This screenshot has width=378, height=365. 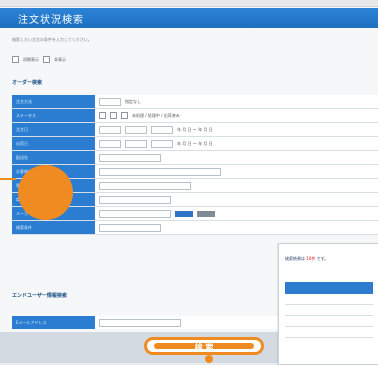 I want to click on row-value: 指定なし, so click(x=236, y=101).